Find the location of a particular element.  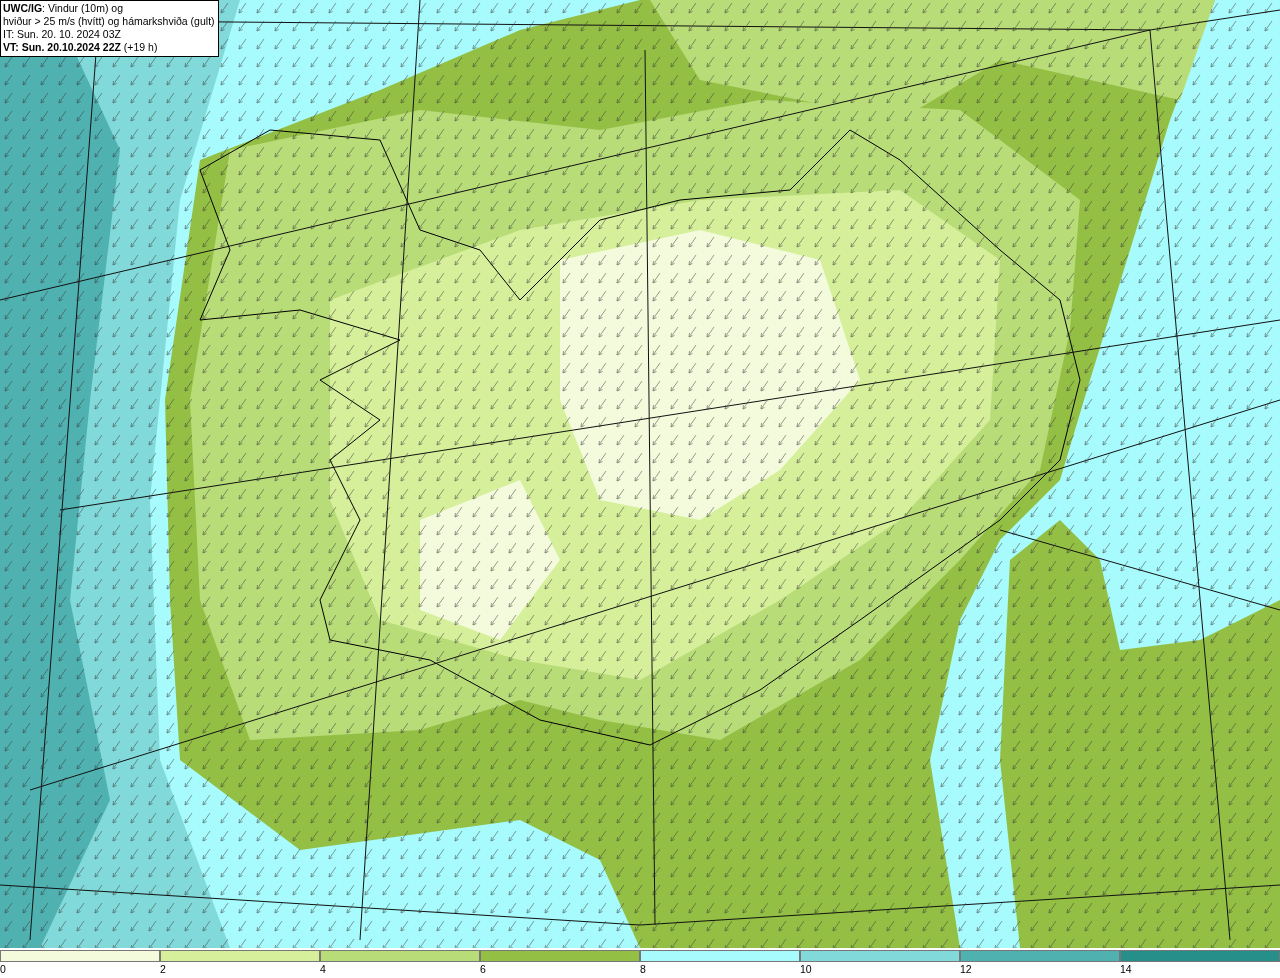

scale-tick-label: 8 is located at coordinates (643, 969).